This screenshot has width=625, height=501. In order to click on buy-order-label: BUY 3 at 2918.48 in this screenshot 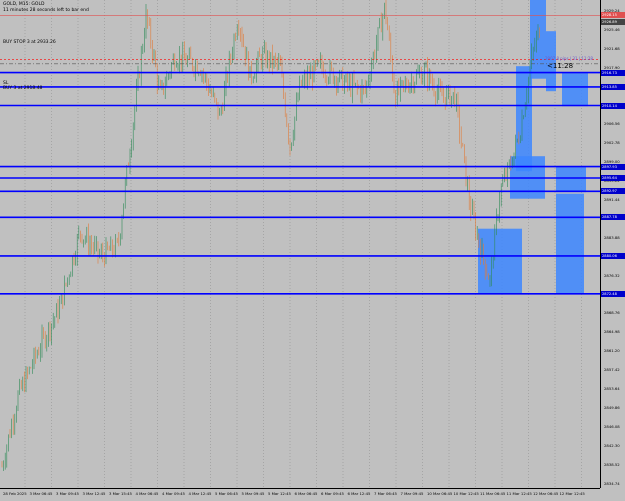, I will do `click(22, 88)`.